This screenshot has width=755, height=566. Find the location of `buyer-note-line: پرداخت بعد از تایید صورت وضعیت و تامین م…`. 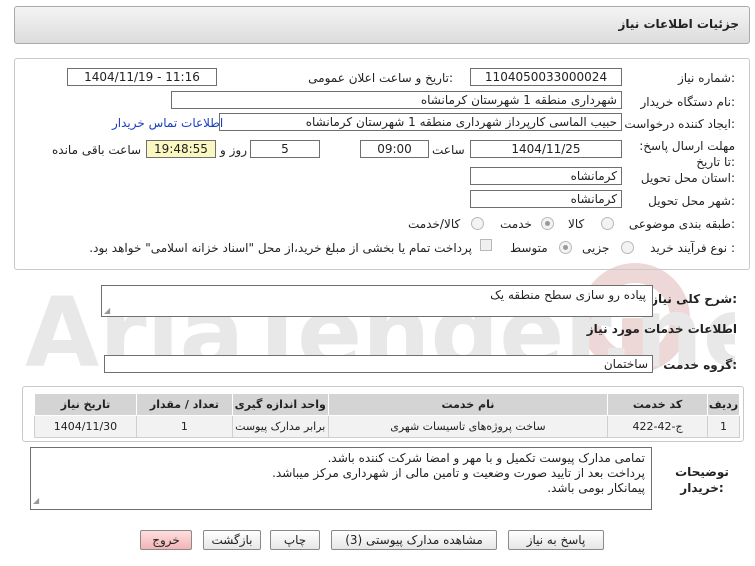

buyer-note-line: پرداخت بعد از تایید صورت وضعیت و تامین م… is located at coordinates (458, 473).